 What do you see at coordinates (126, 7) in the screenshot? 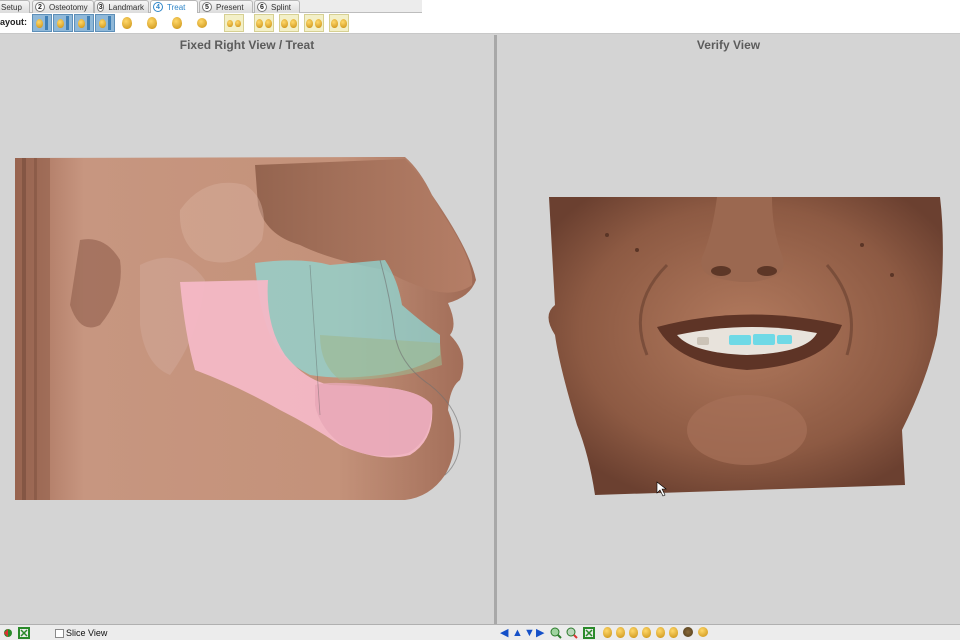
I see `tab-label: Landmark` at bounding box center [126, 7].